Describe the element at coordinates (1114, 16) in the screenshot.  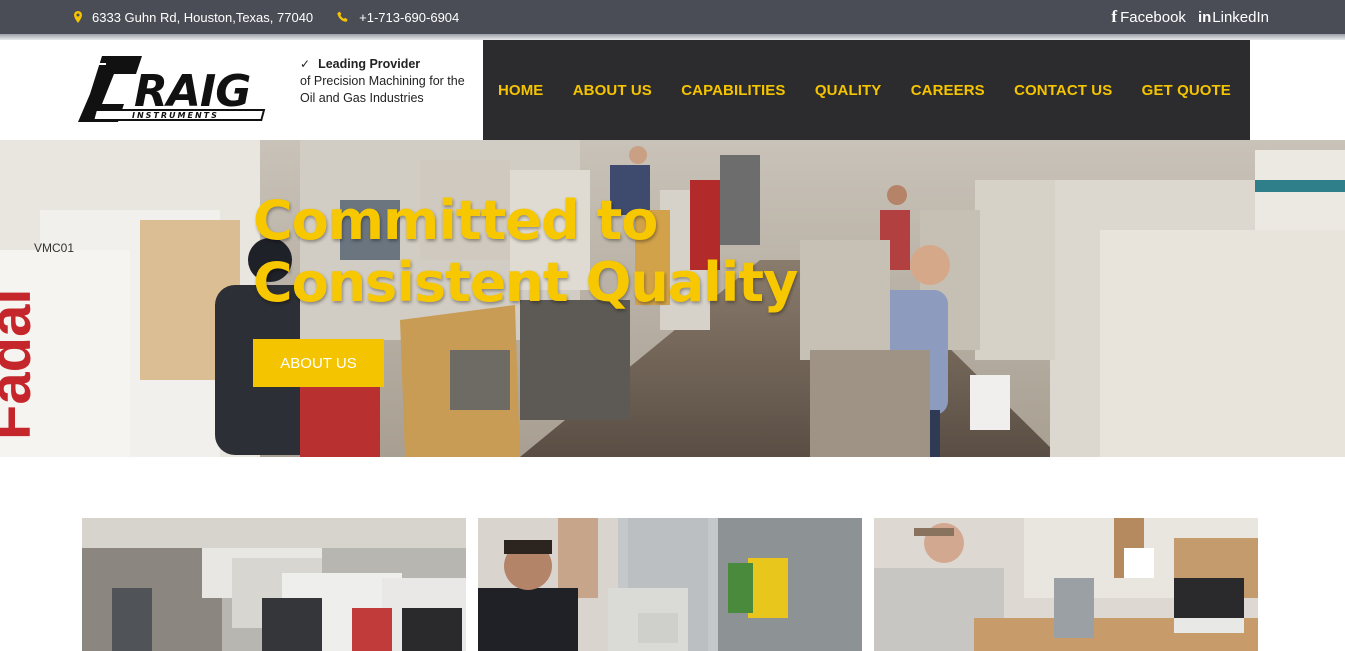
I see `facebook-icon: f` at that location.